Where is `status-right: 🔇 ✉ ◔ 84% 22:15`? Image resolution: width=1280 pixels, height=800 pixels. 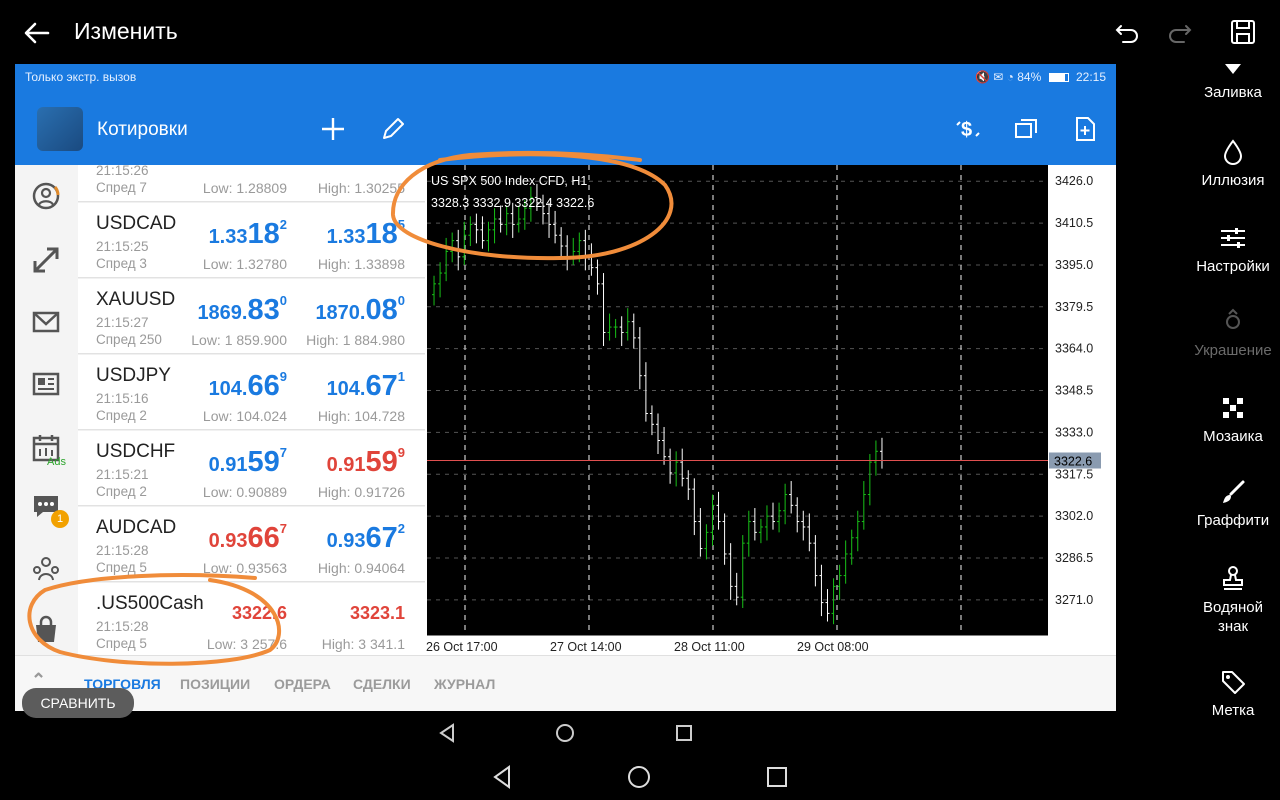 status-right: 🔇 ✉ ◔ 84% 22:15 is located at coordinates (1040, 77).